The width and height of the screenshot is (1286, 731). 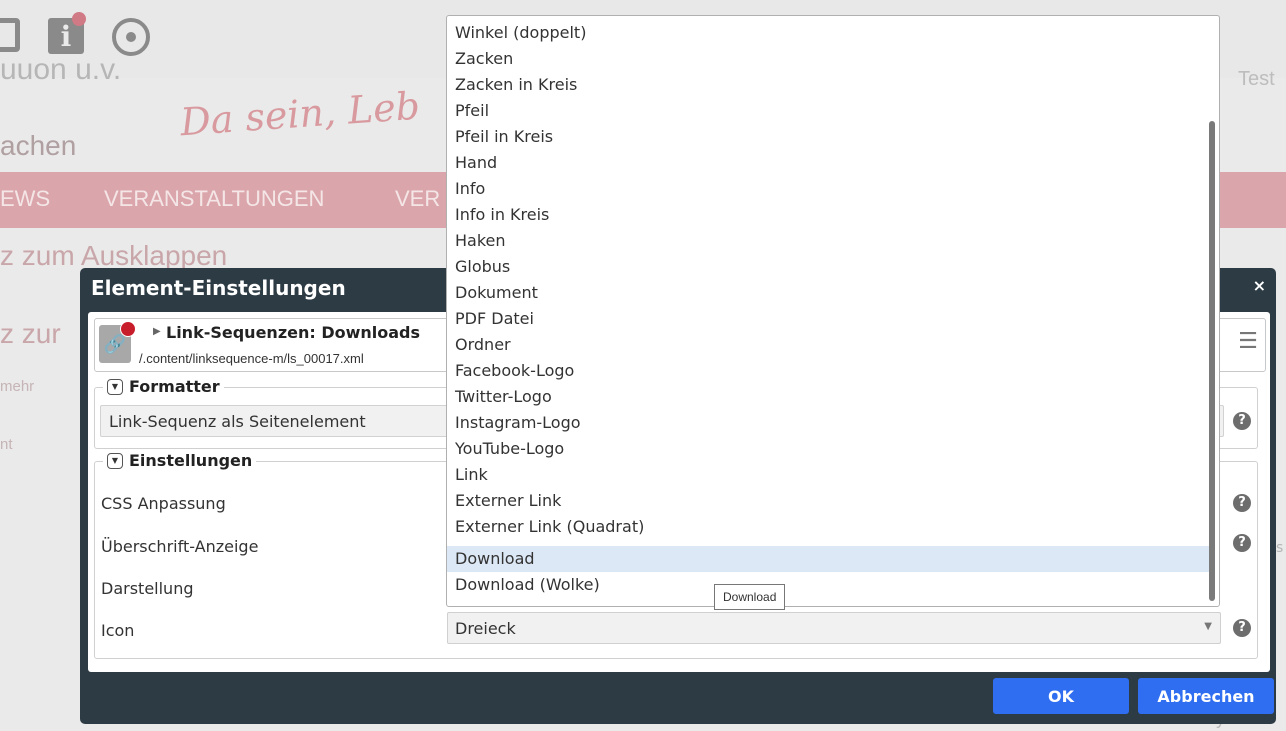 What do you see at coordinates (131, 37) in the screenshot?
I see `target-icon` at bounding box center [131, 37].